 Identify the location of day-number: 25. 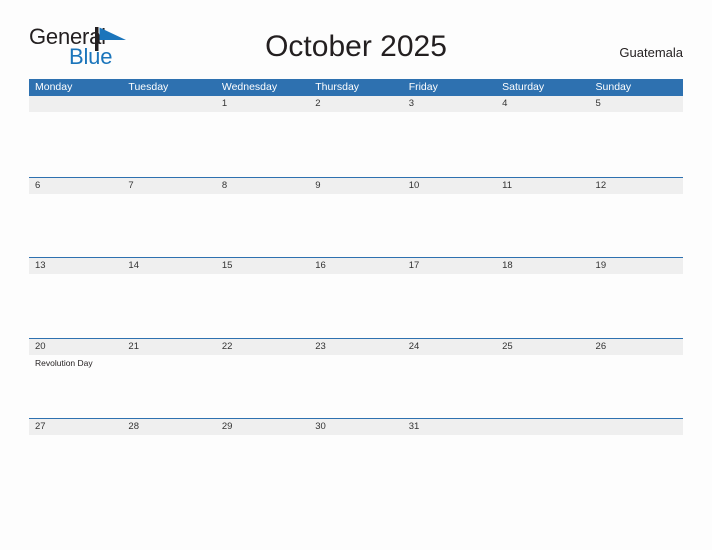
(542, 347).